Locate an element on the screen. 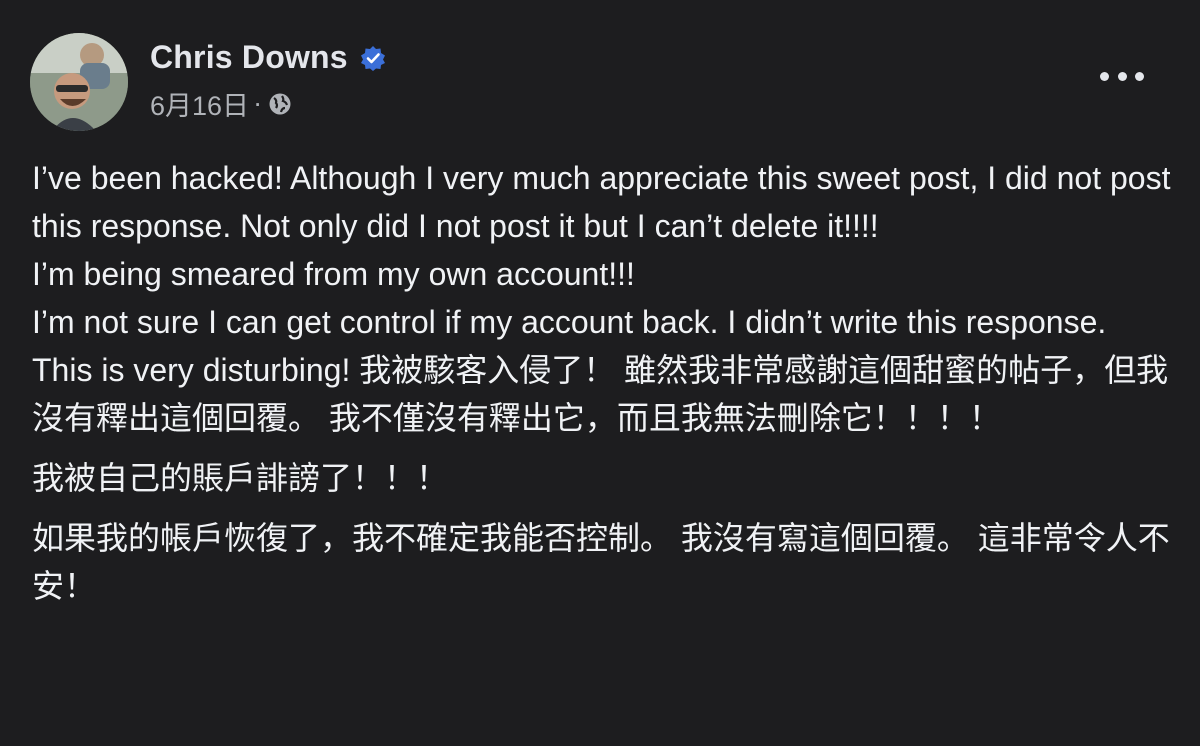  post-subline: 6月16日 · is located at coordinates (268, 103).